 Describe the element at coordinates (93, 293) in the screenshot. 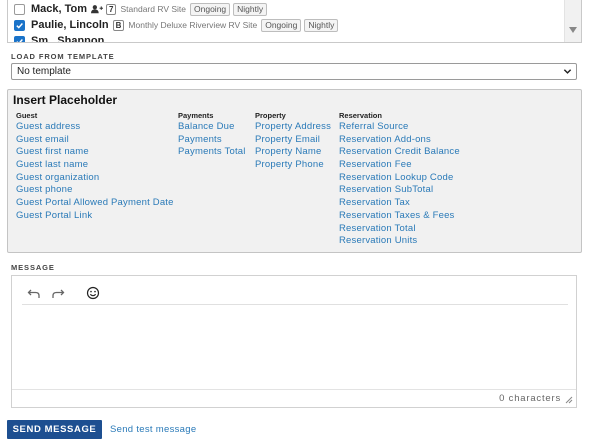

I see `emoji-icon` at that location.